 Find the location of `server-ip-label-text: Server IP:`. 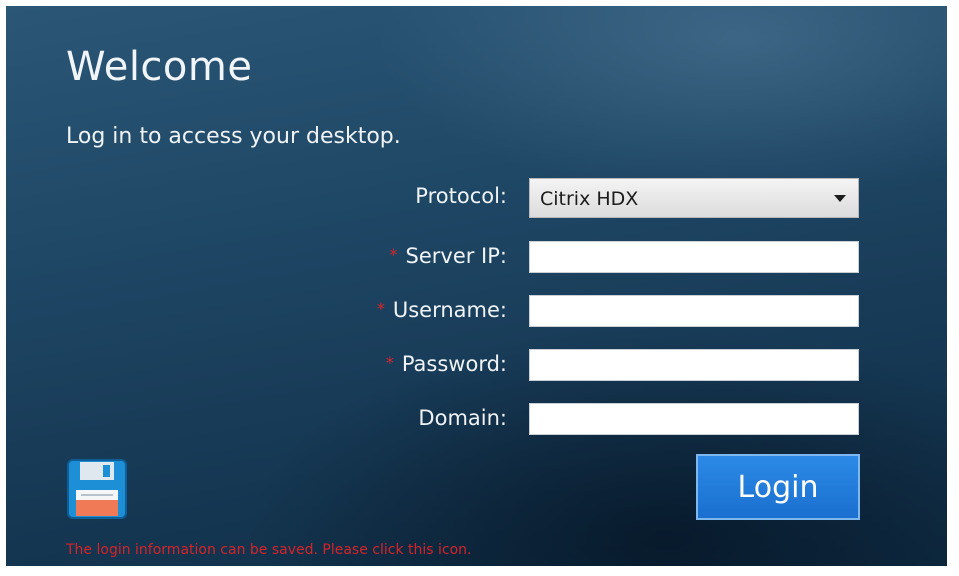

server-ip-label-text: Server IP: is located at coordinates (456, 256).